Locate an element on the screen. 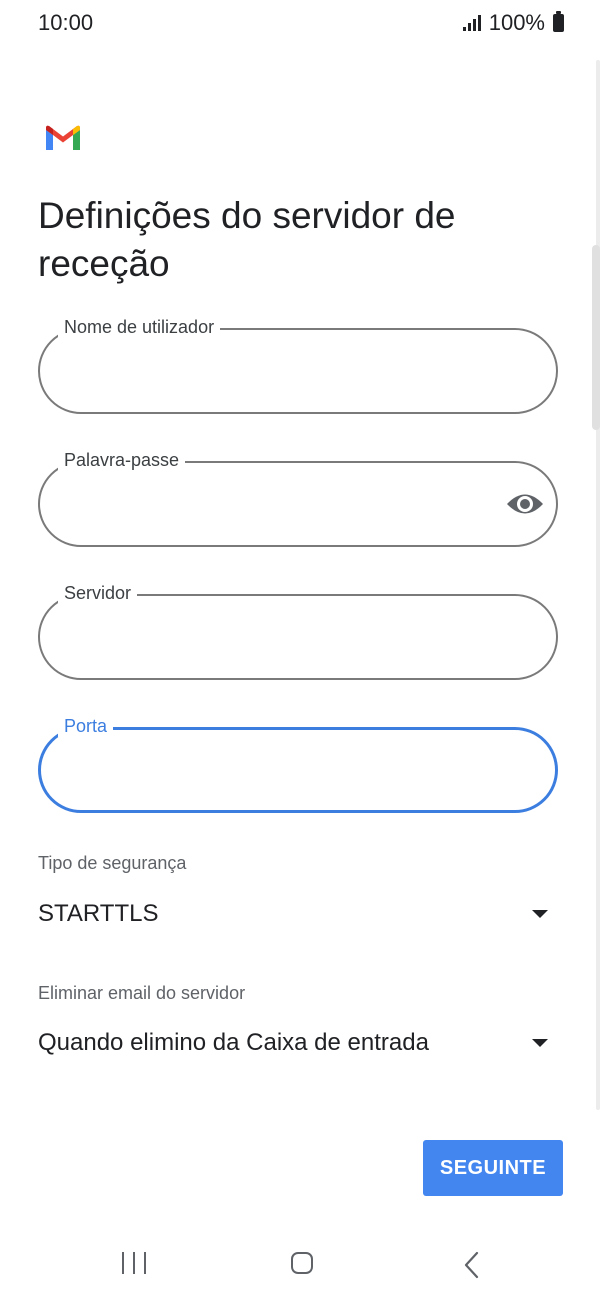 The width and height of the screenshot is (600, 1300). battery-percent: 100% is located at coordinates (516, 22).